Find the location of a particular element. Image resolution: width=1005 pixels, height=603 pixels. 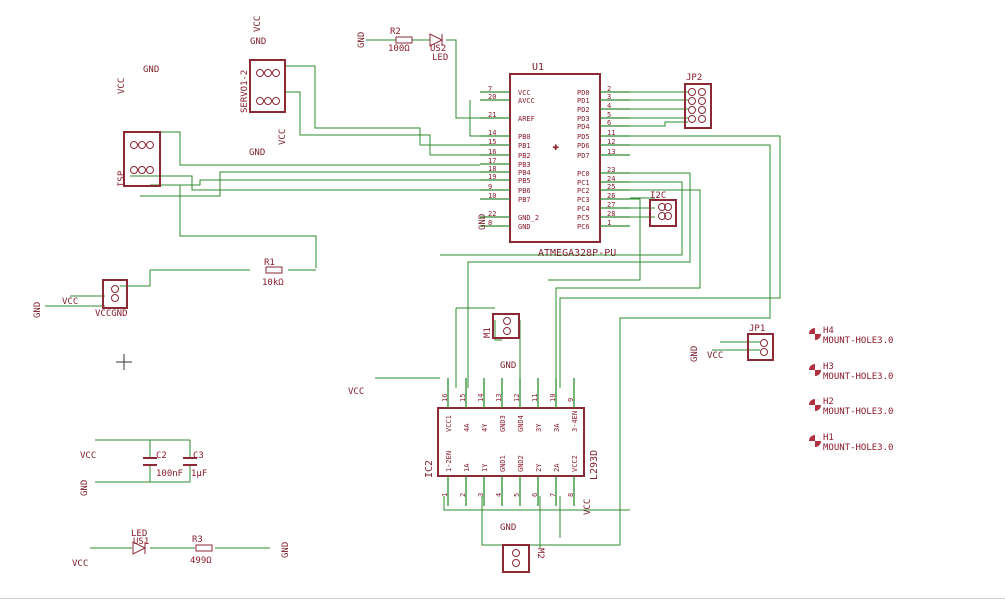

u1-pin-name: PC4 is located at coordinates (583, 209).